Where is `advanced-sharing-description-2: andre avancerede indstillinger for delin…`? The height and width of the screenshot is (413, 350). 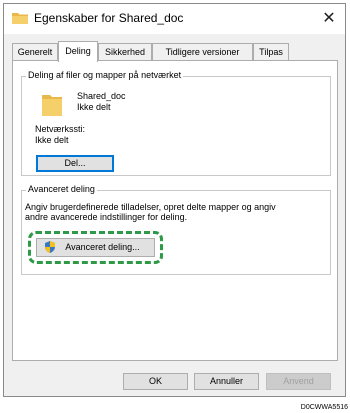 advanced-sharing-description-2: andre avancerede indstillinger for delin… is located at coordinates (106, 217).